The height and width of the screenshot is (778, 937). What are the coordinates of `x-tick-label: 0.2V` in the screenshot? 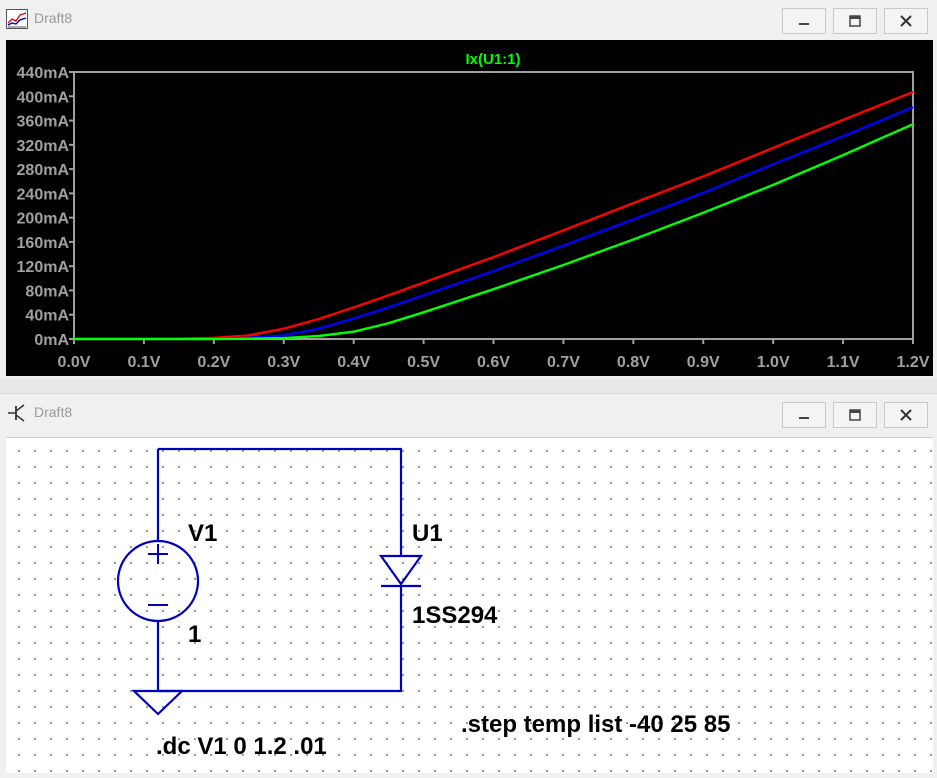 It's located at (213, 362).